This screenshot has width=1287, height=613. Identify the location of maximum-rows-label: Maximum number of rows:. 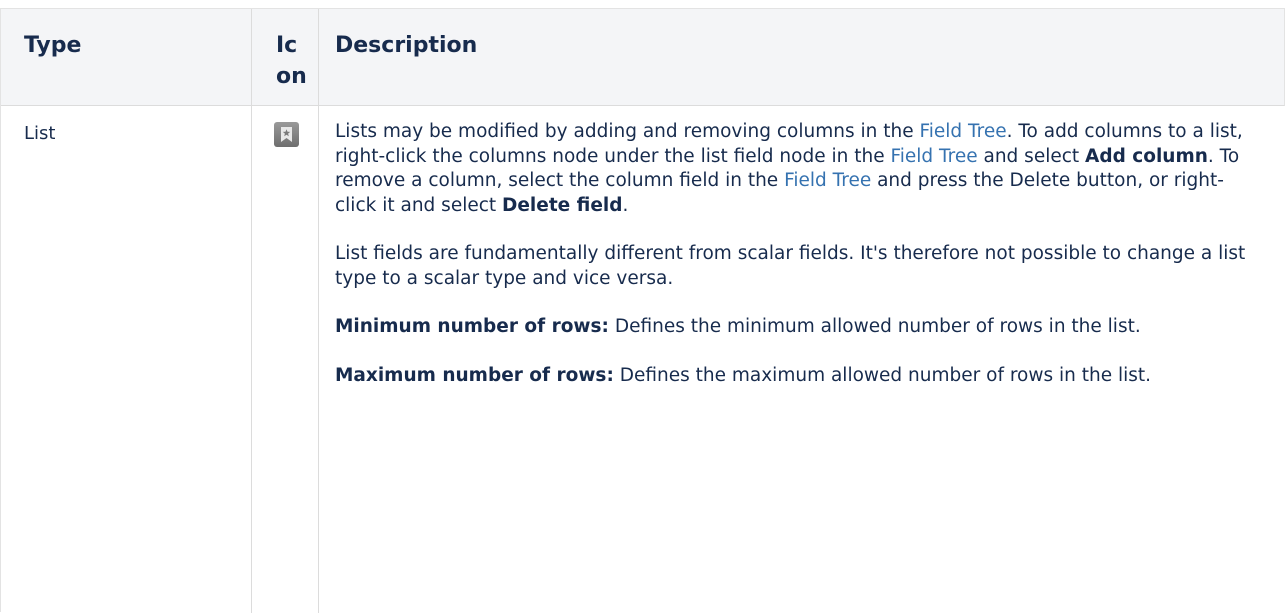
(474, 375).